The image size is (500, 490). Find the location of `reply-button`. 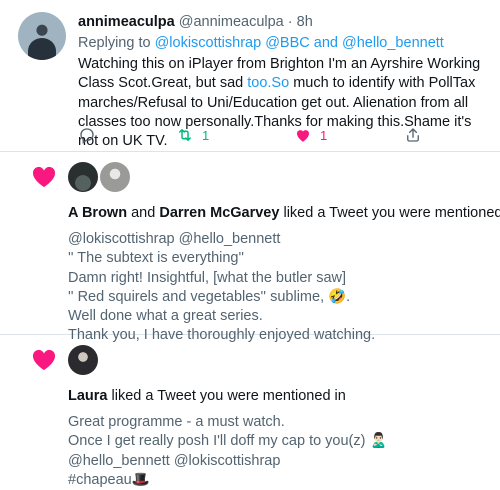

reply-button is located at coordinates (87, 135).